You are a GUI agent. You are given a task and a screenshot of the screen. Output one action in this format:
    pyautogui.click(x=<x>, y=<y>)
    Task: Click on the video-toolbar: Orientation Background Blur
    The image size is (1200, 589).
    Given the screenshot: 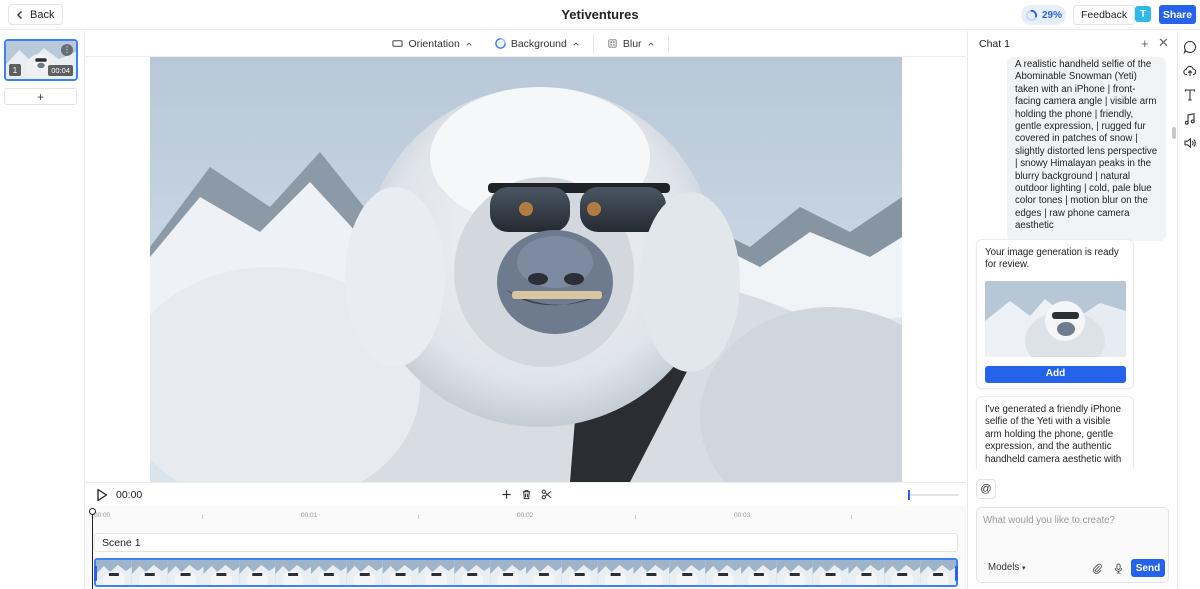 What is the action you would take?
    pyautogui.click(x=526, y=44)
    